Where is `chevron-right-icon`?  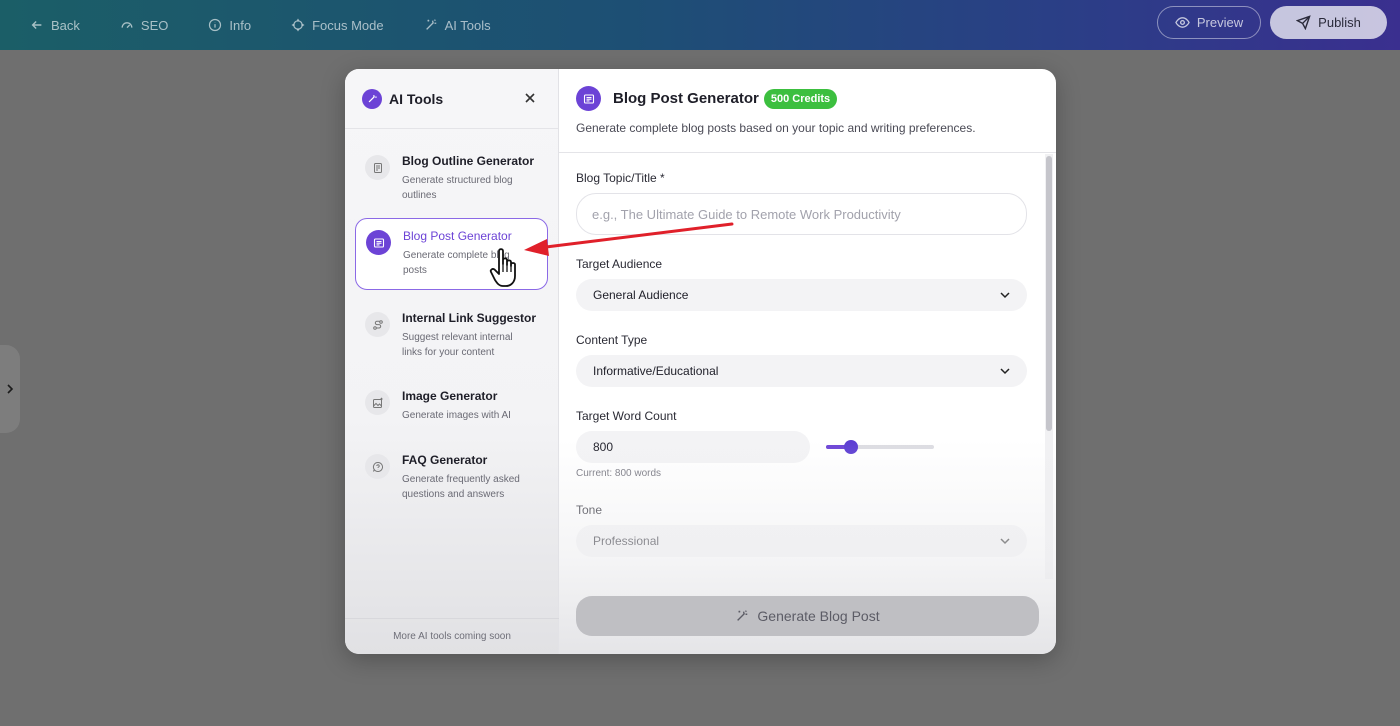 chevron-right-icon is located at coordinates (10, 389).